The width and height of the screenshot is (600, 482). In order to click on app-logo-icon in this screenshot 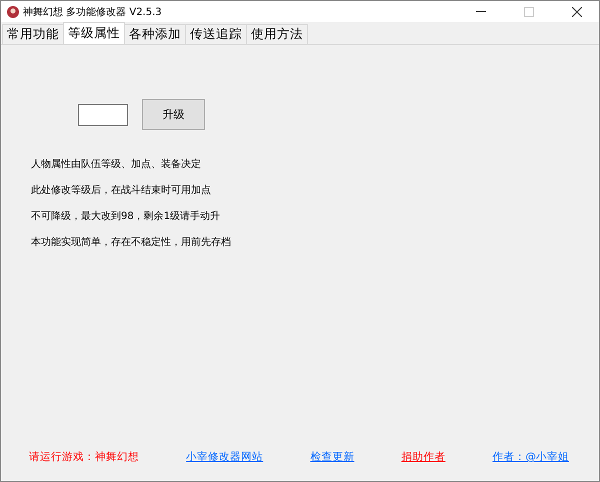, I will do `click(13, 12)`.